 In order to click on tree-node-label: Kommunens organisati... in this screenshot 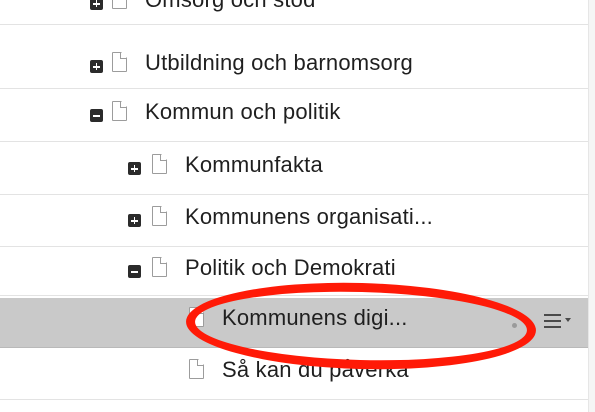, I will do `click(309, 216)`.